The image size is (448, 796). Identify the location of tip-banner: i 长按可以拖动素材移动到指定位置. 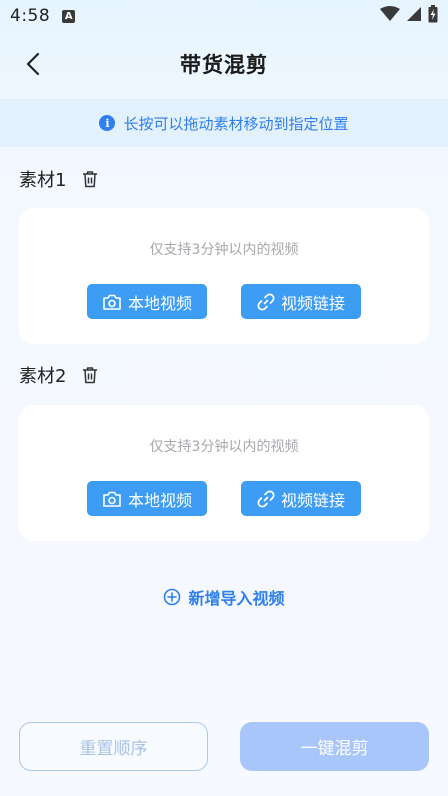
(224, 123).